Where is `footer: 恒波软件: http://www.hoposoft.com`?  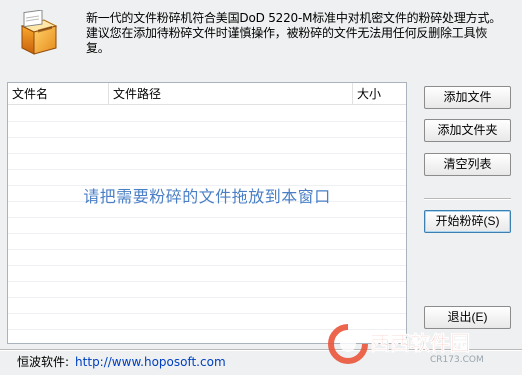
footer: 恒波软件: http://www.hoposoft.com is located at coordinates (121, 362).